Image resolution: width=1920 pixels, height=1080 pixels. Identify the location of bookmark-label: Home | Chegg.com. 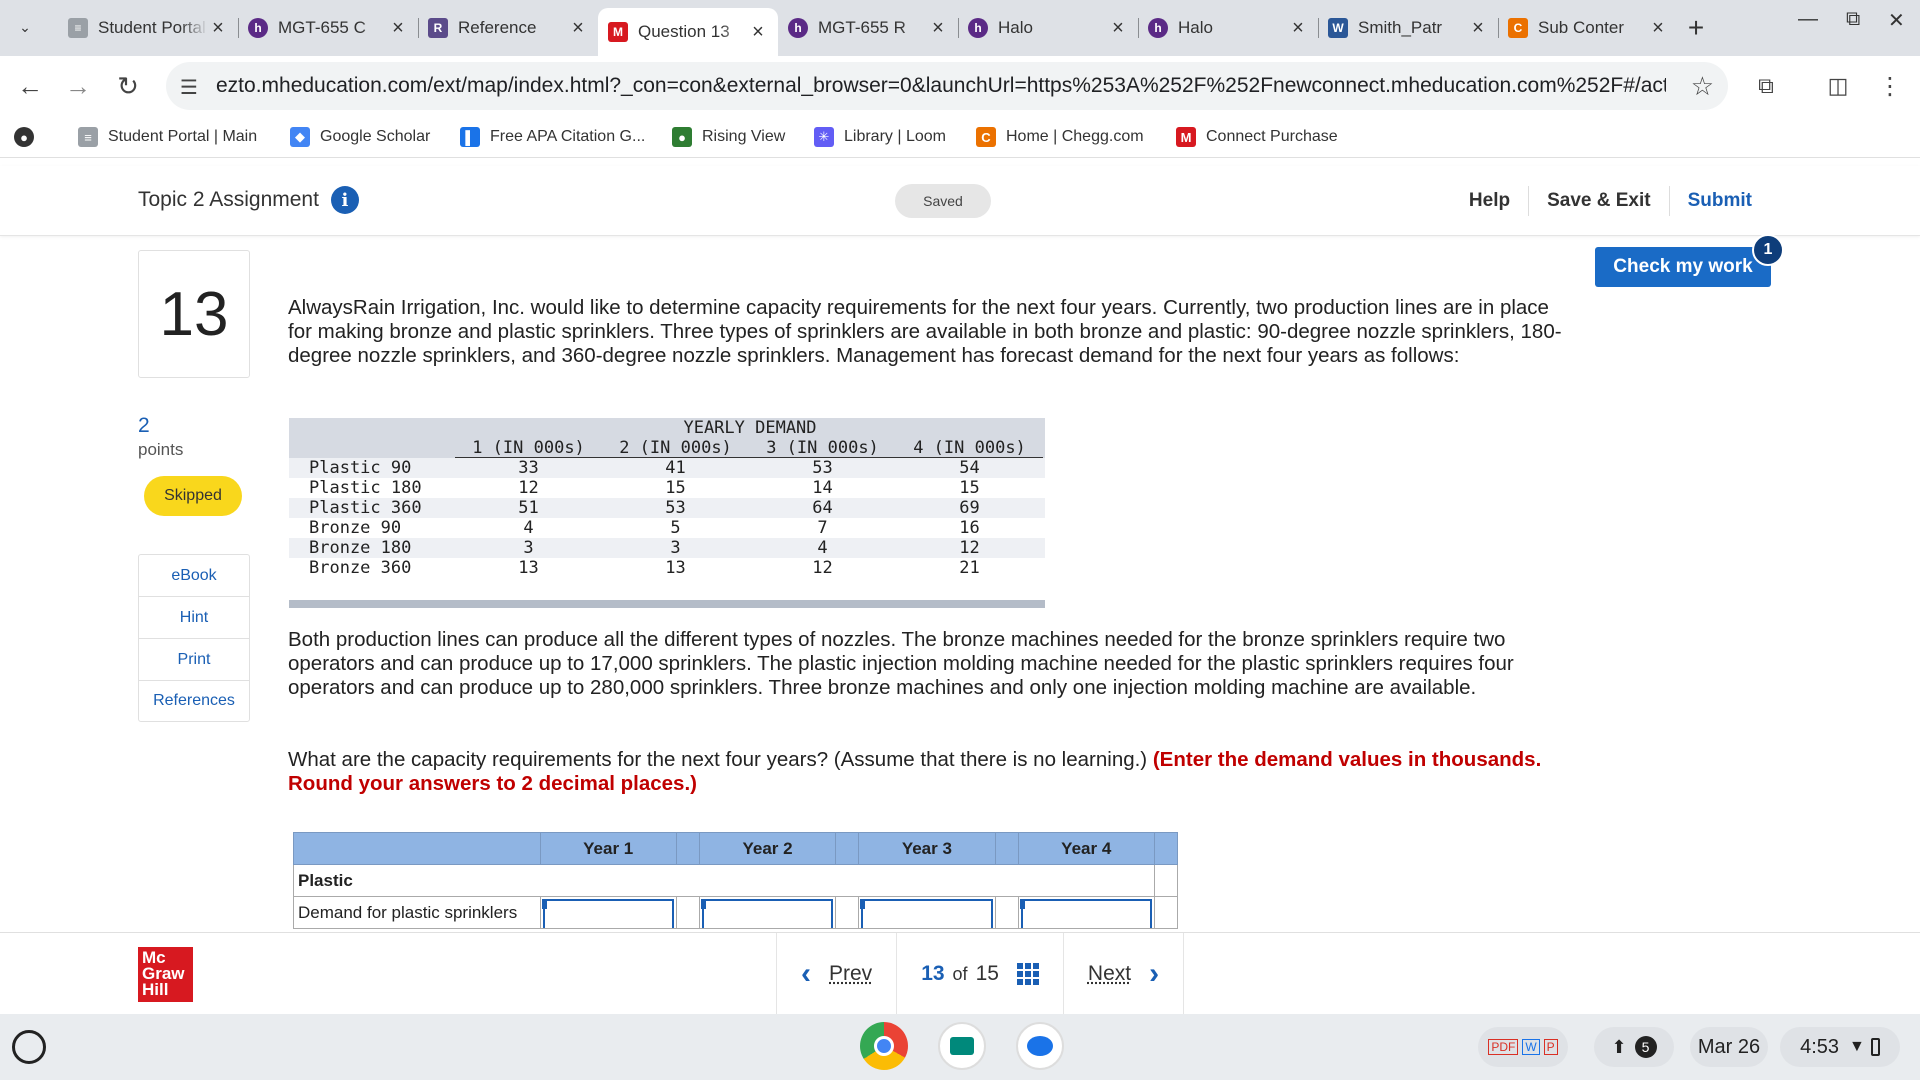
(1075, 136).